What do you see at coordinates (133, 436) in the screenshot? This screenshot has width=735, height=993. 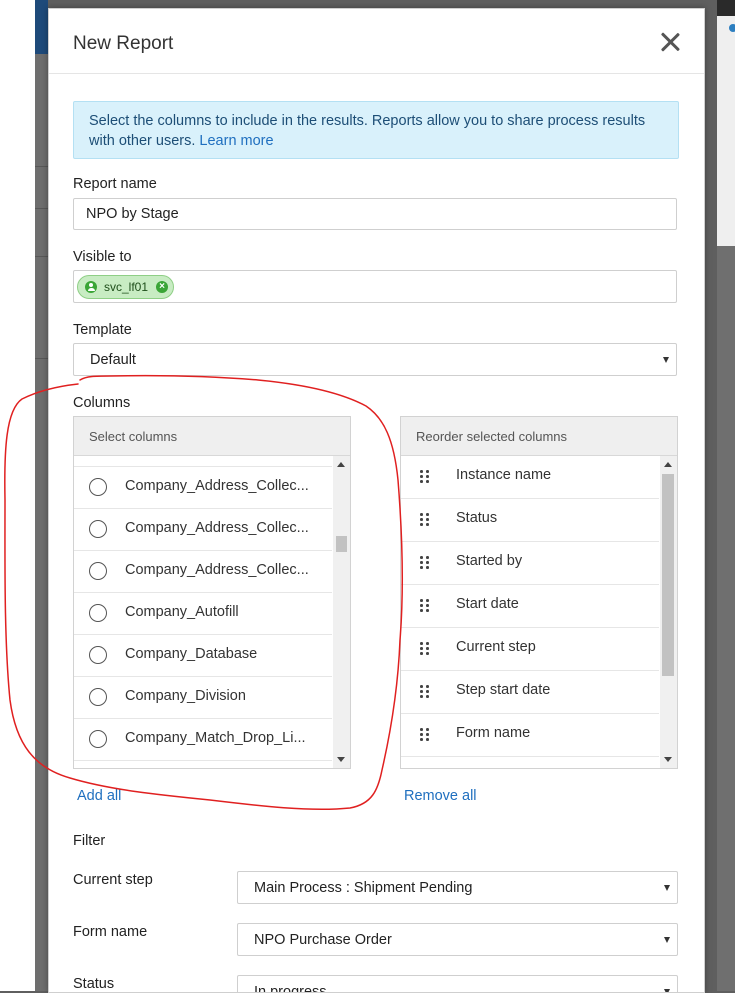 I see `select-columns-title: Select columns` at bounding box center [133, 436].